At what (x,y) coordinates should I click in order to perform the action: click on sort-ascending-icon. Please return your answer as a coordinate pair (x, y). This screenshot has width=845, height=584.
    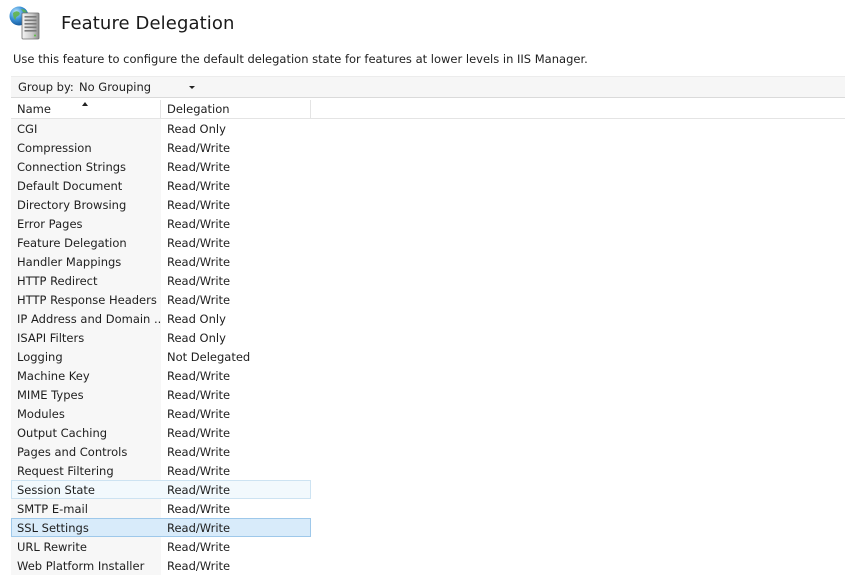
    Looking at the image, I should click on (85, 104).